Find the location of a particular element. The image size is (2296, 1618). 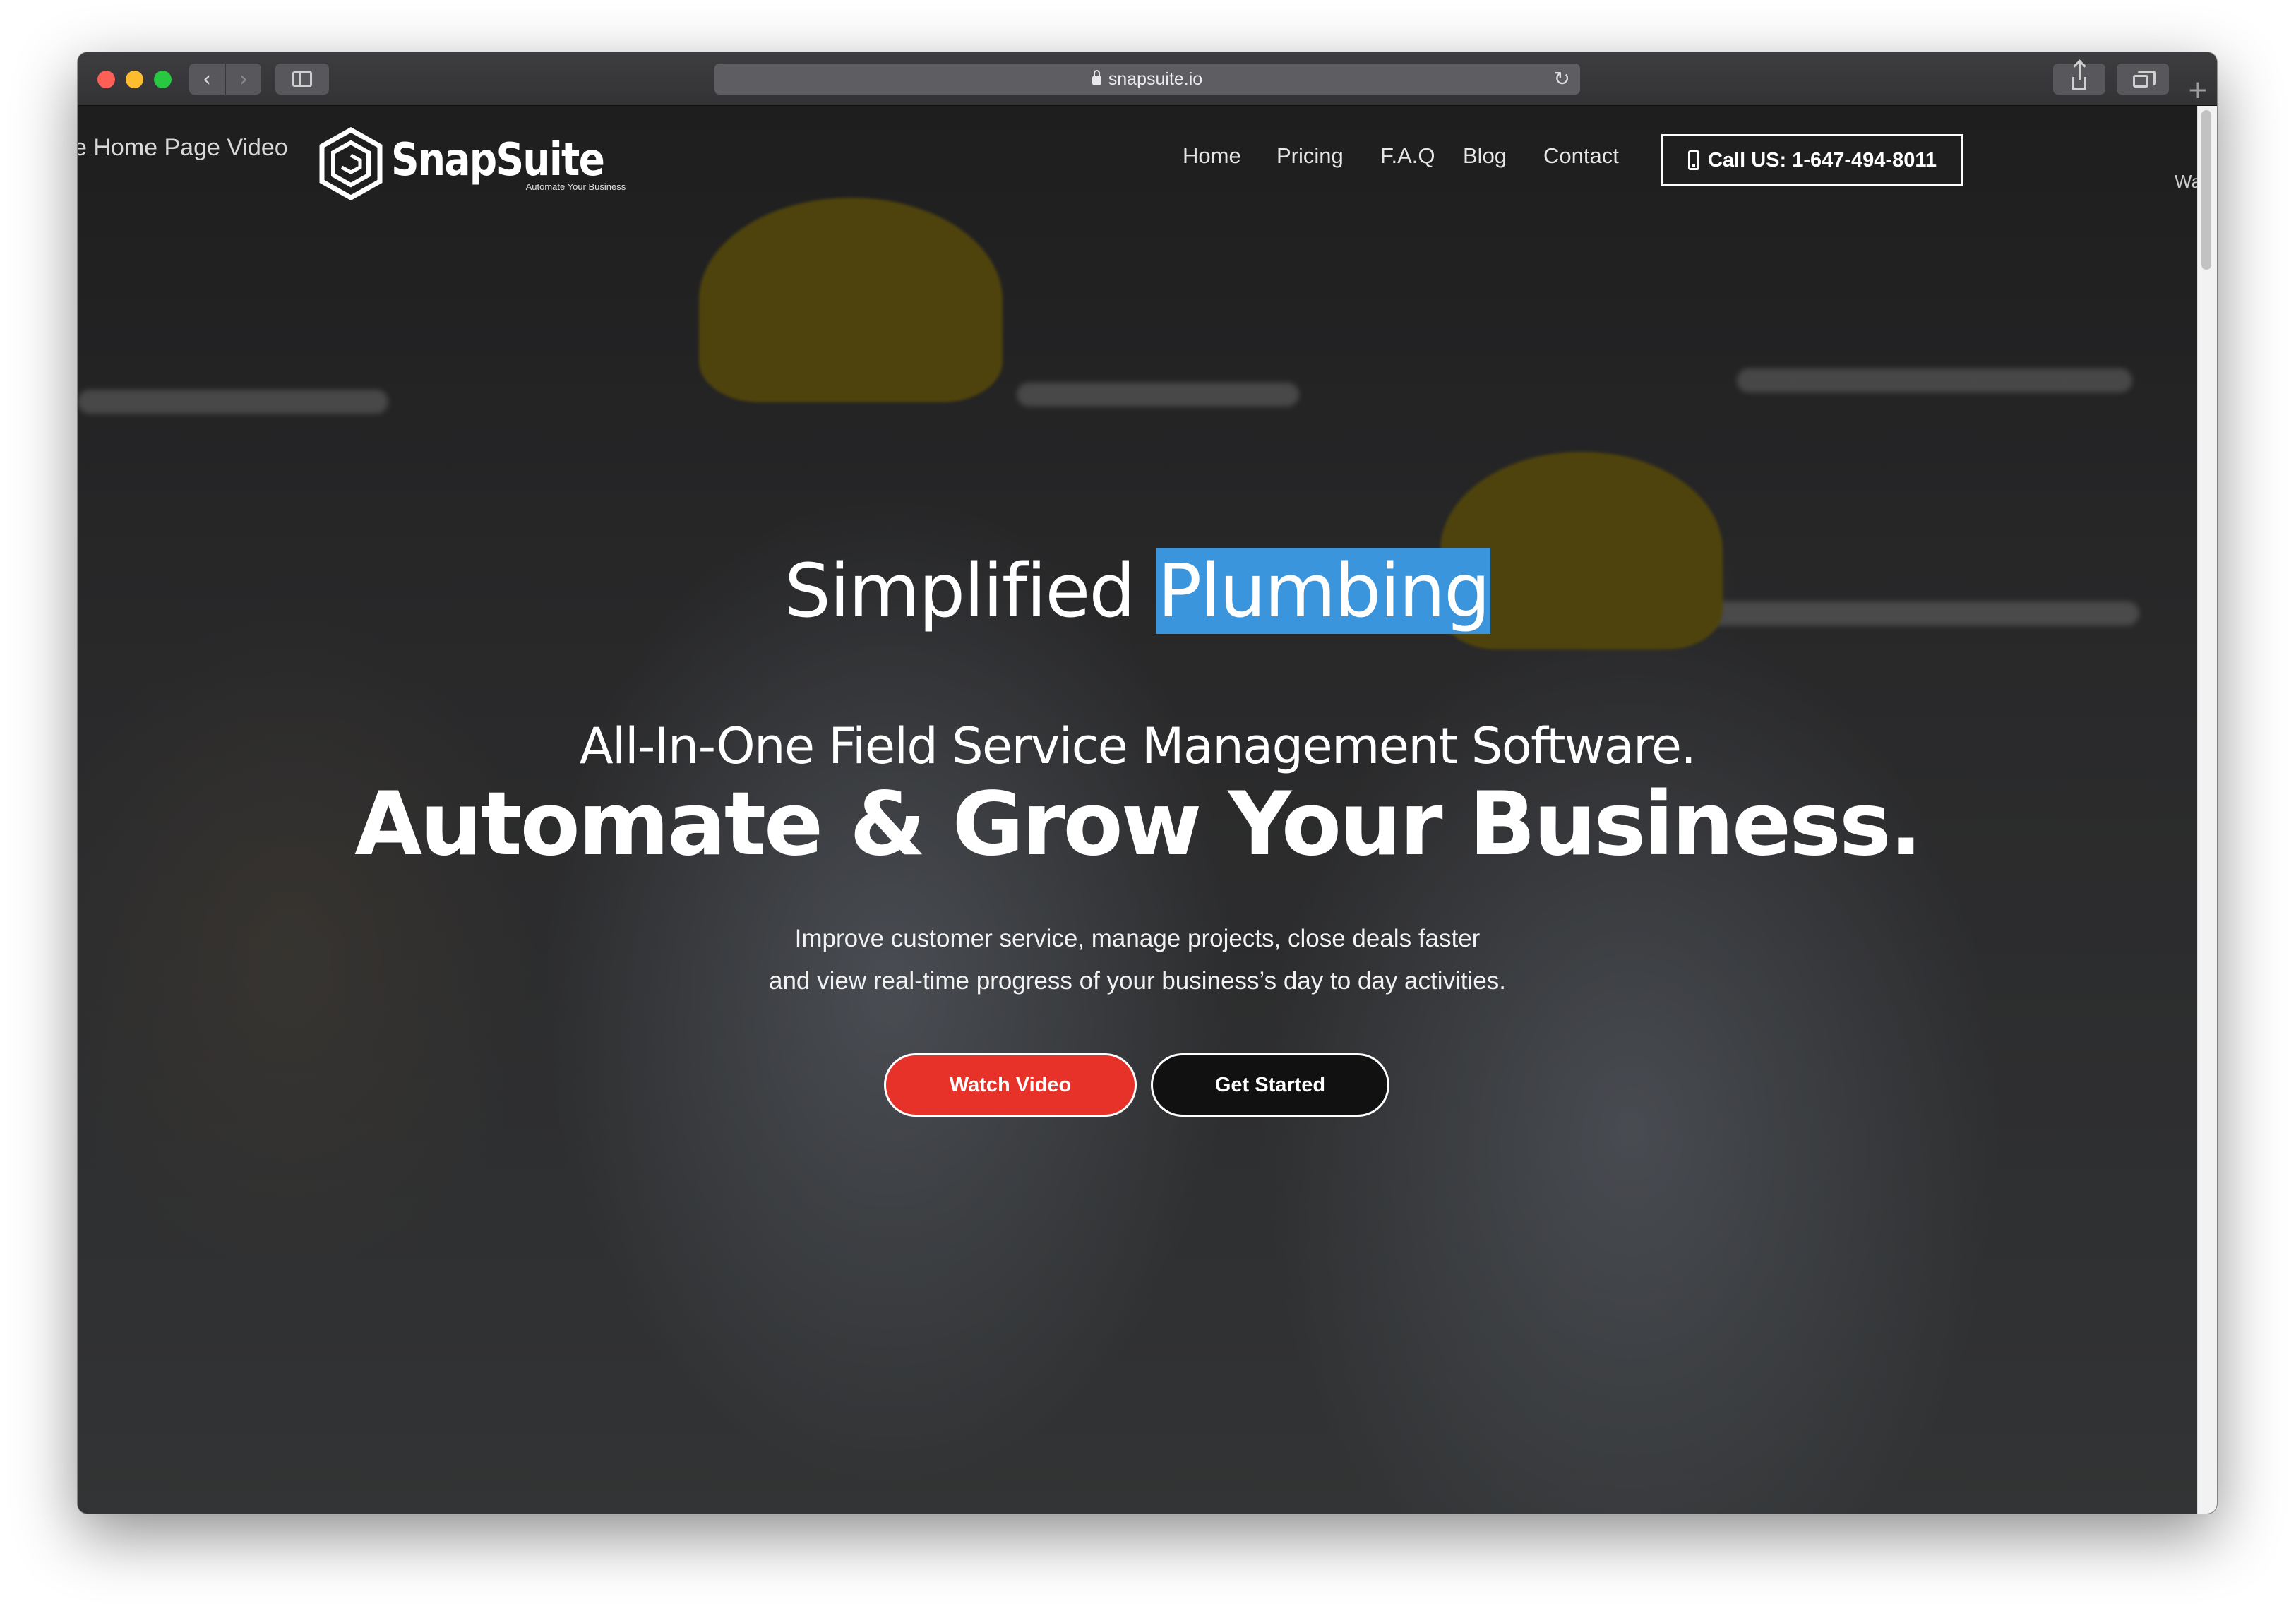

scrollbar-thumb is located at coordinates (2206, 190).